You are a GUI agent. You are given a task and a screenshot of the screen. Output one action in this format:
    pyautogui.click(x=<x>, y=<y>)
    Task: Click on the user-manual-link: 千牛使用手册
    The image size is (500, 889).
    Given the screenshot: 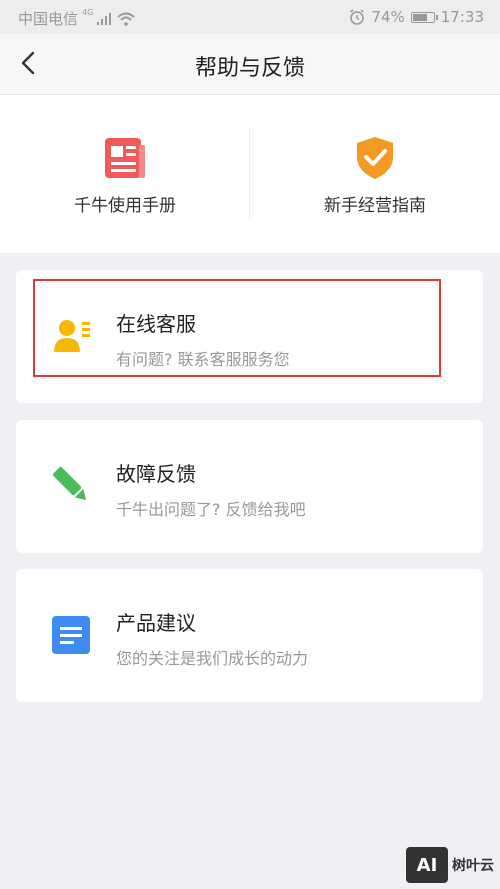 What is the action you would take?
    pyautogui.click(x=125, y=175)
    